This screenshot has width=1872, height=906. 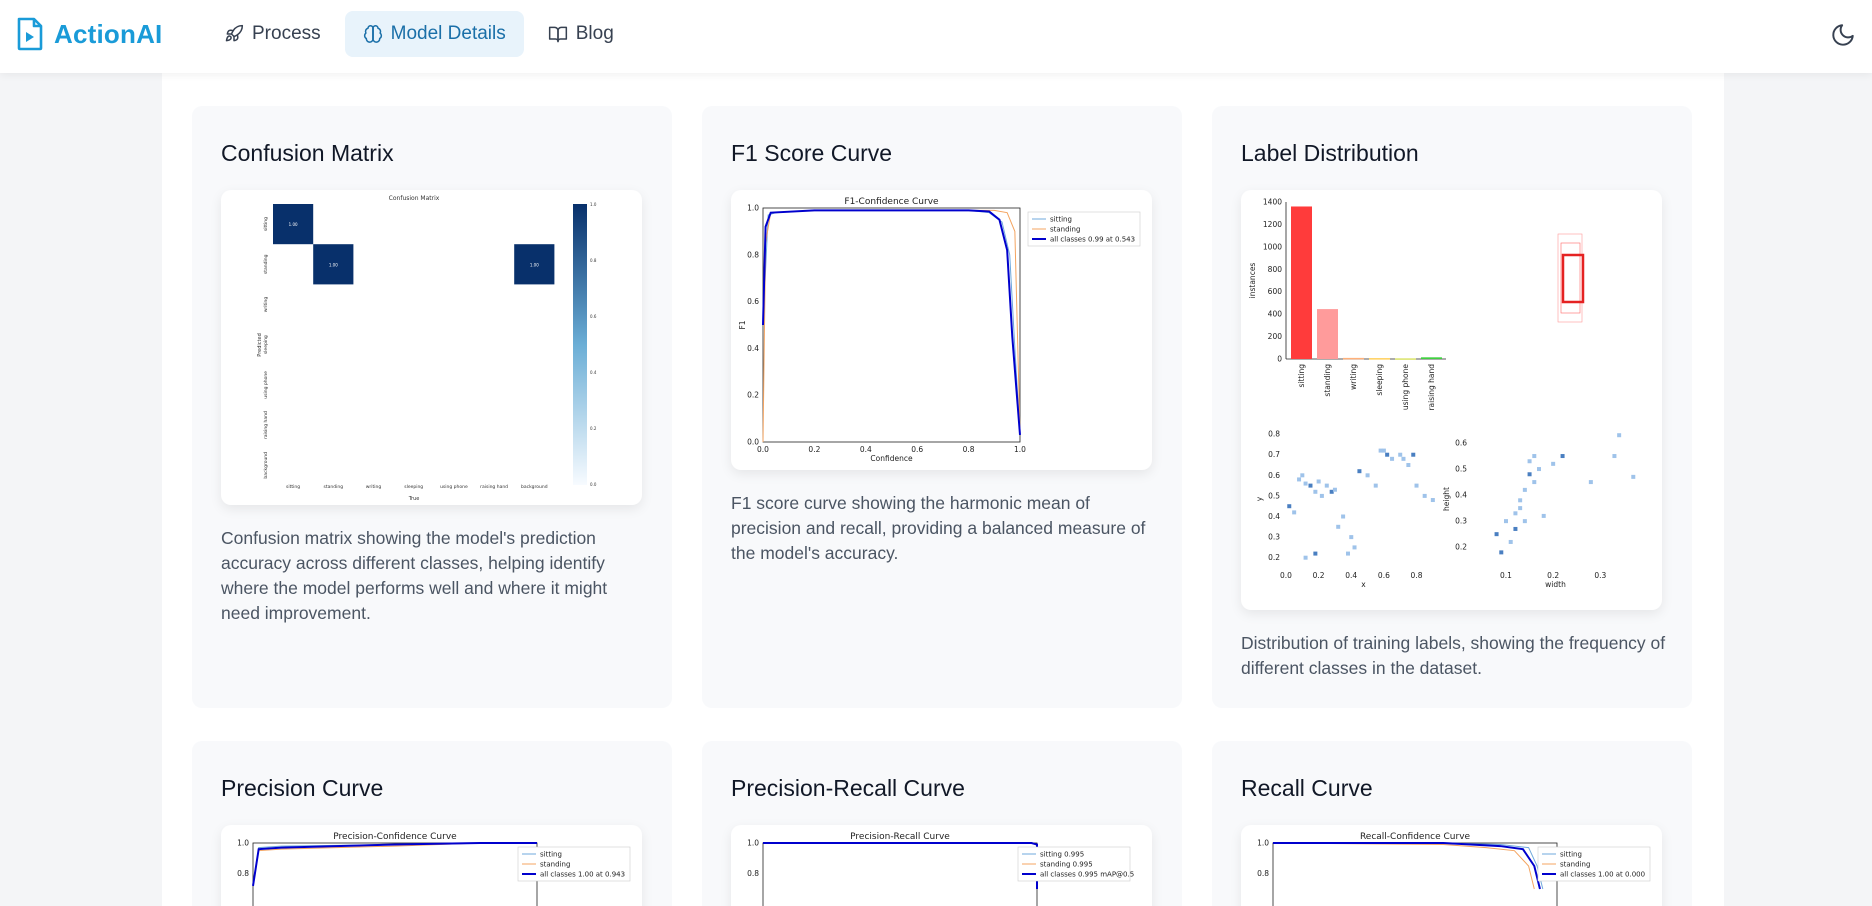 I want to click on nav-item-model-details: Model Details, so click(x=434, y=34).